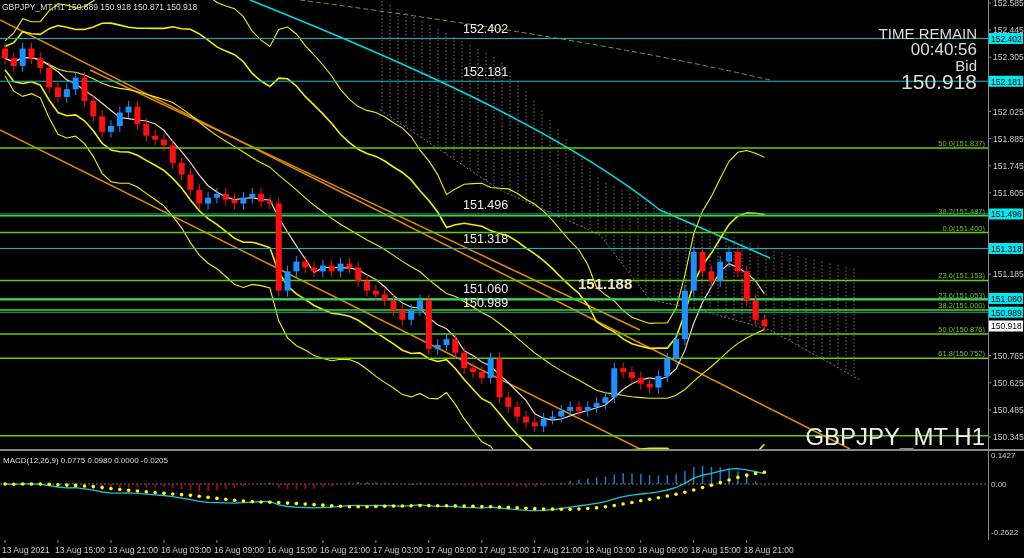  What do you see at coordinates (85, 460) in the screenshot?
I see `macd-label: MACD(12,26,9) 0.0775 0.0980 0.0000 -0.0205` at bounding box center [85, 460].